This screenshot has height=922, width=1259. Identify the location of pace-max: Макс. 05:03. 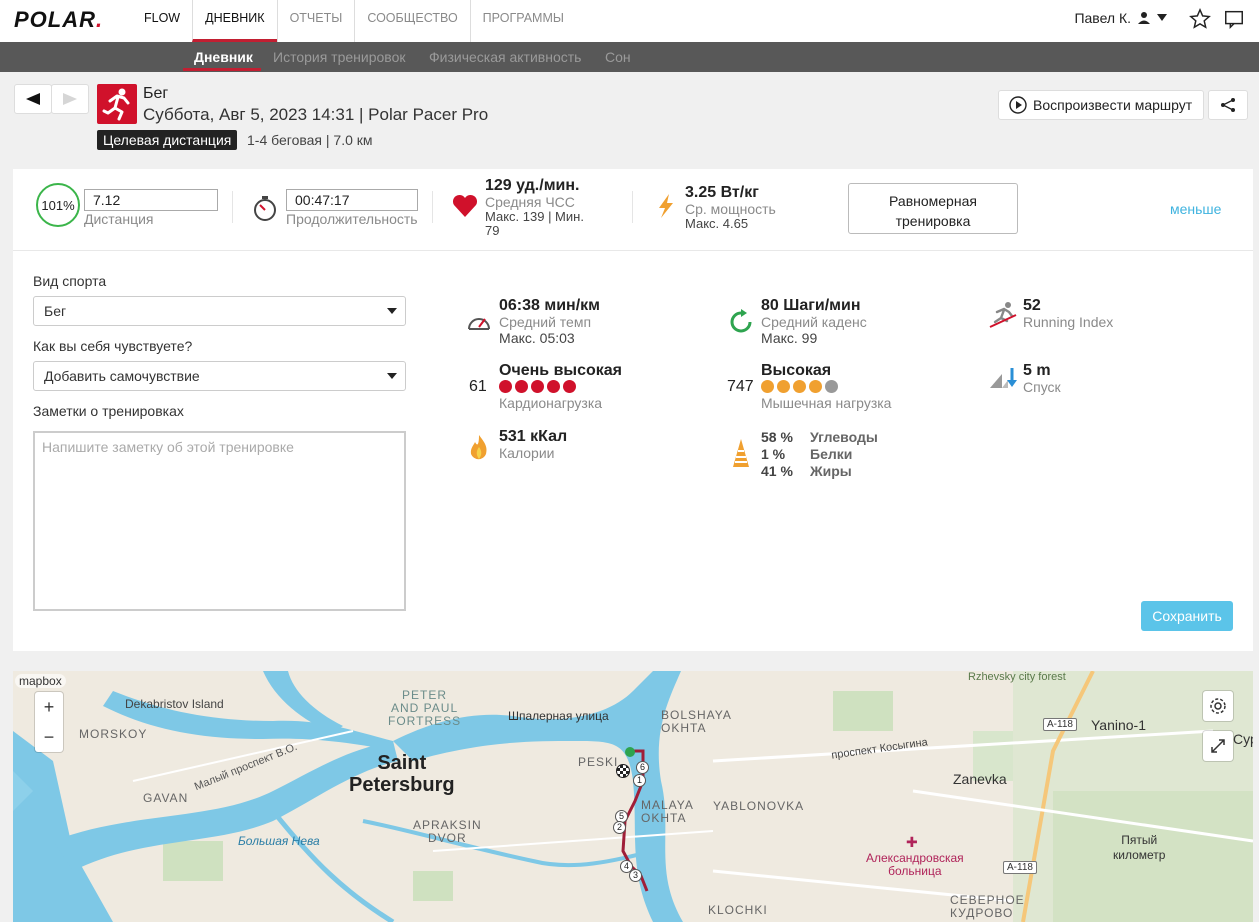
(537, 338).